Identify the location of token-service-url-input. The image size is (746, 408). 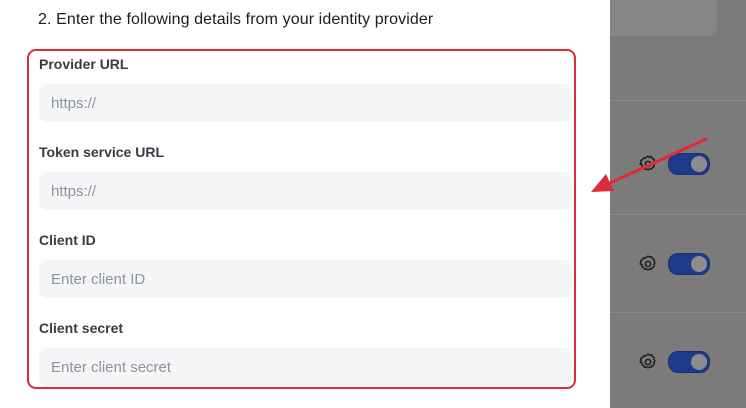
(305, 191).